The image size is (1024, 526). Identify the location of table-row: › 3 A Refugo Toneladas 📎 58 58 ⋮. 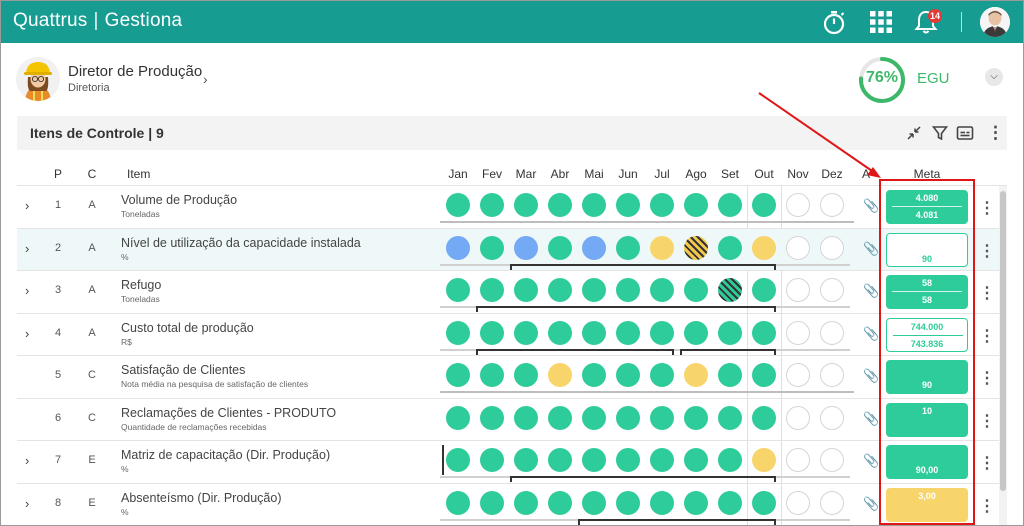
(512, 291).